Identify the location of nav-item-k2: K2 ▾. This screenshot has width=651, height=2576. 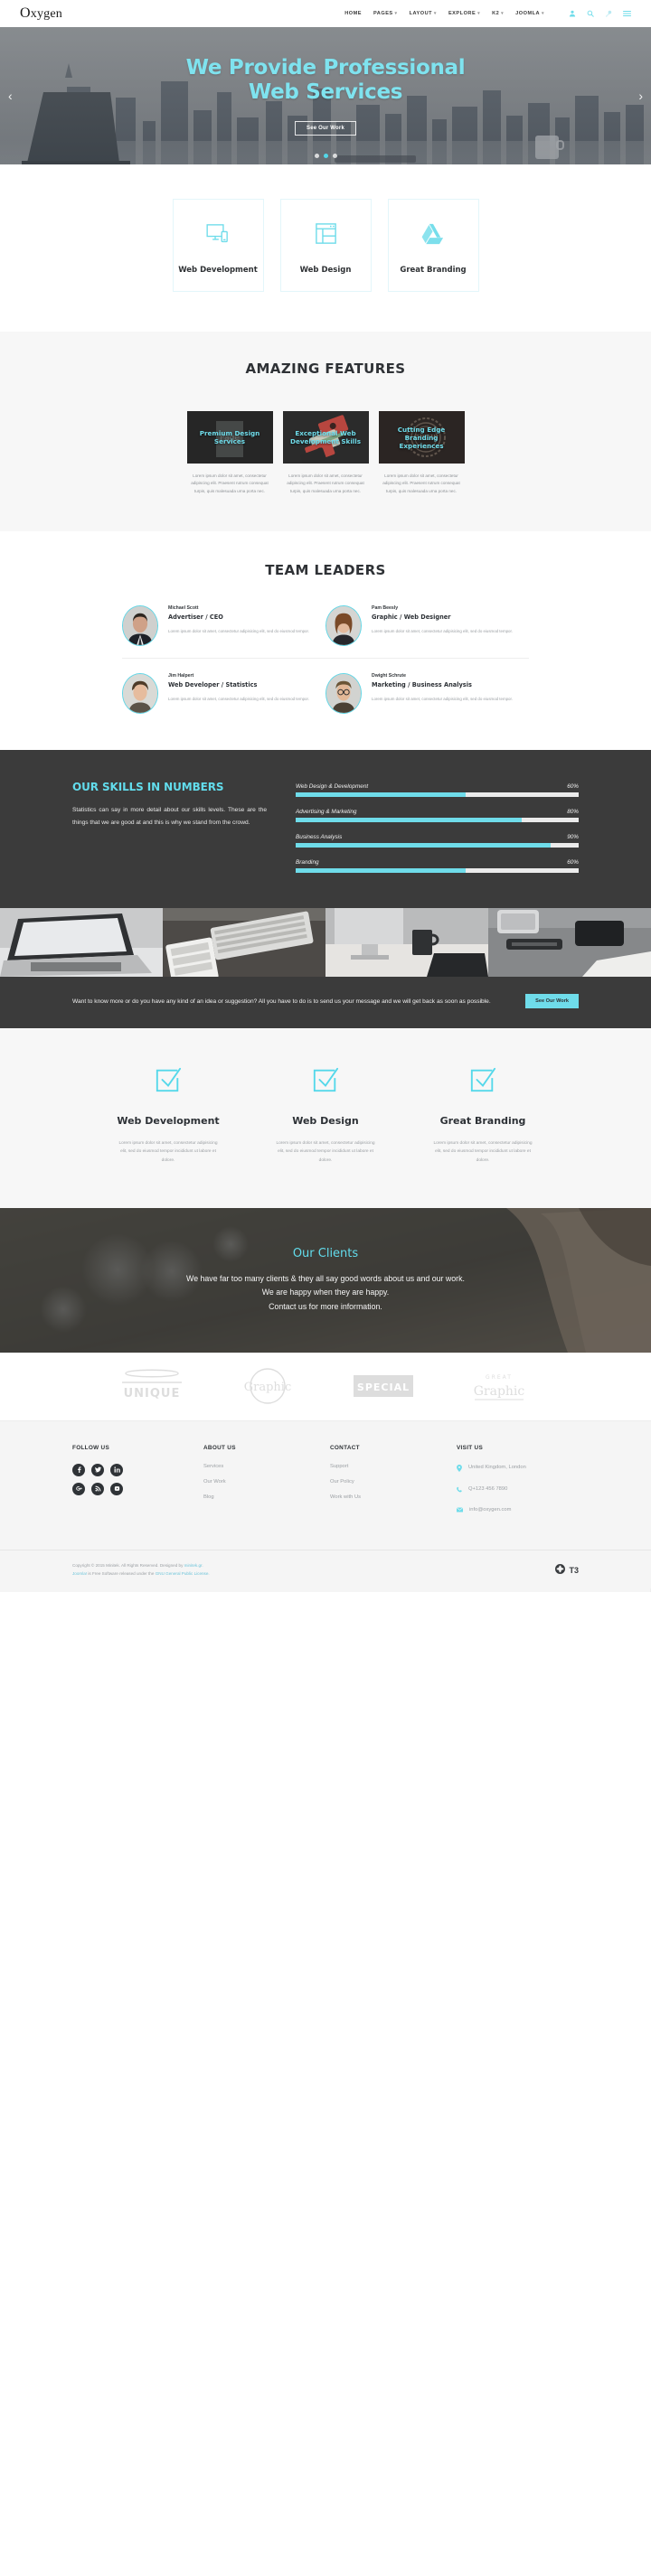
(498, 13).